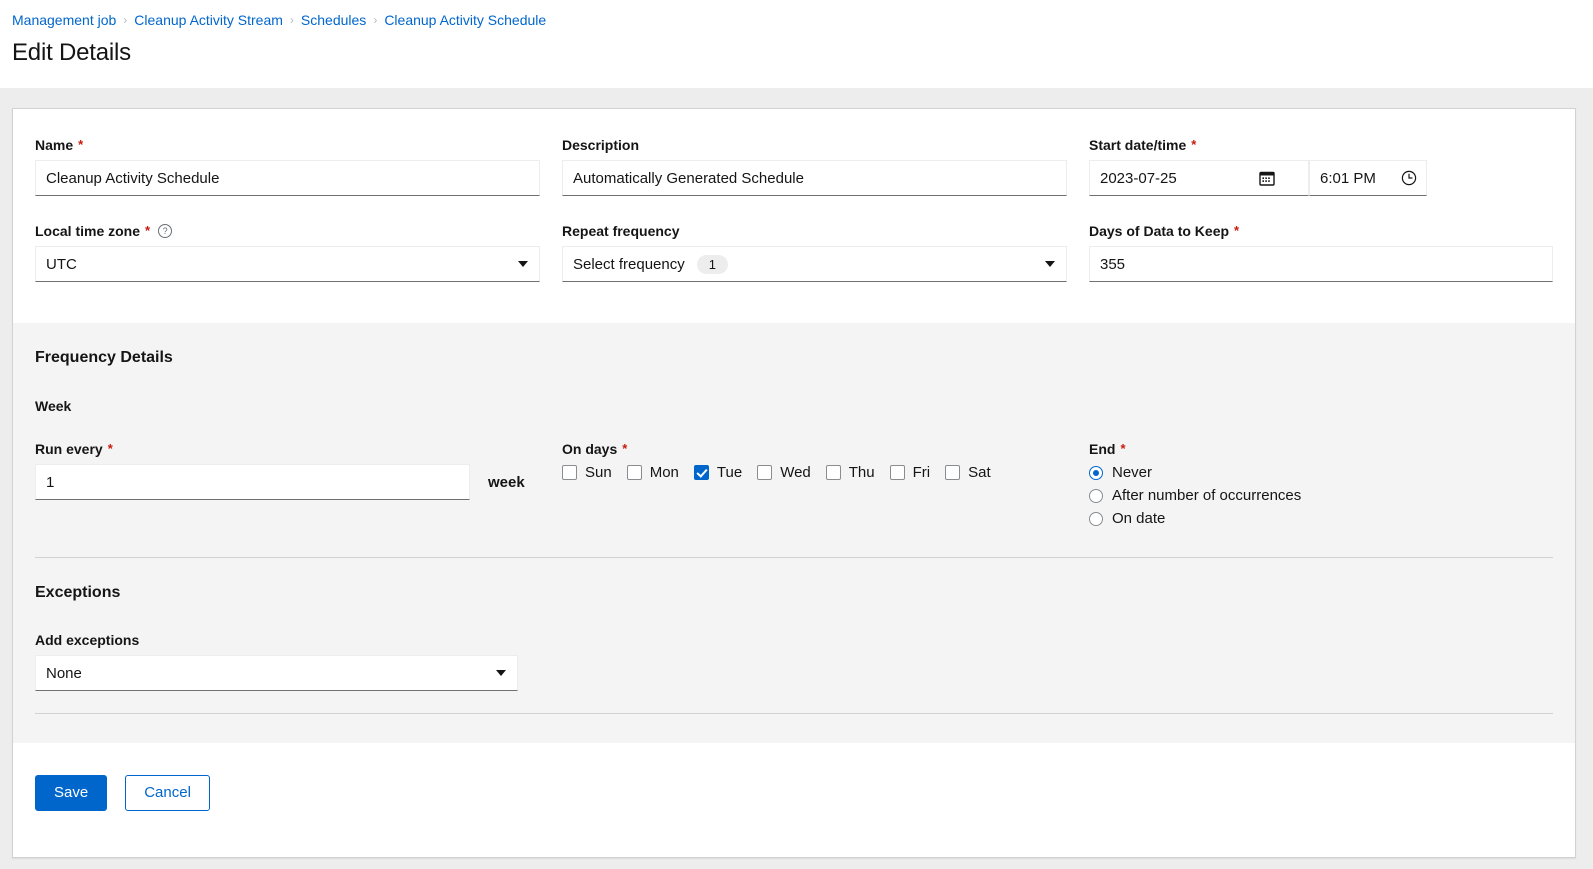 This screenshot has height=869, width=1593. Describe the element at coordinates (629, 264) in the screenshot. I see `repeat-frequency-value: Select frequency` at that location.